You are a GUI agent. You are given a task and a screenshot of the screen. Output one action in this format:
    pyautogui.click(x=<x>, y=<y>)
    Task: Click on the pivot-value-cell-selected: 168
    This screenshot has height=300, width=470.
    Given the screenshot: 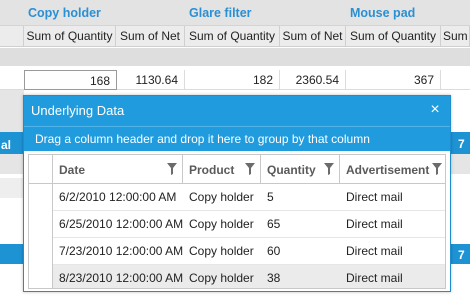 What is the action you would take?
    pyautogui.click(x=70, y=80)
    